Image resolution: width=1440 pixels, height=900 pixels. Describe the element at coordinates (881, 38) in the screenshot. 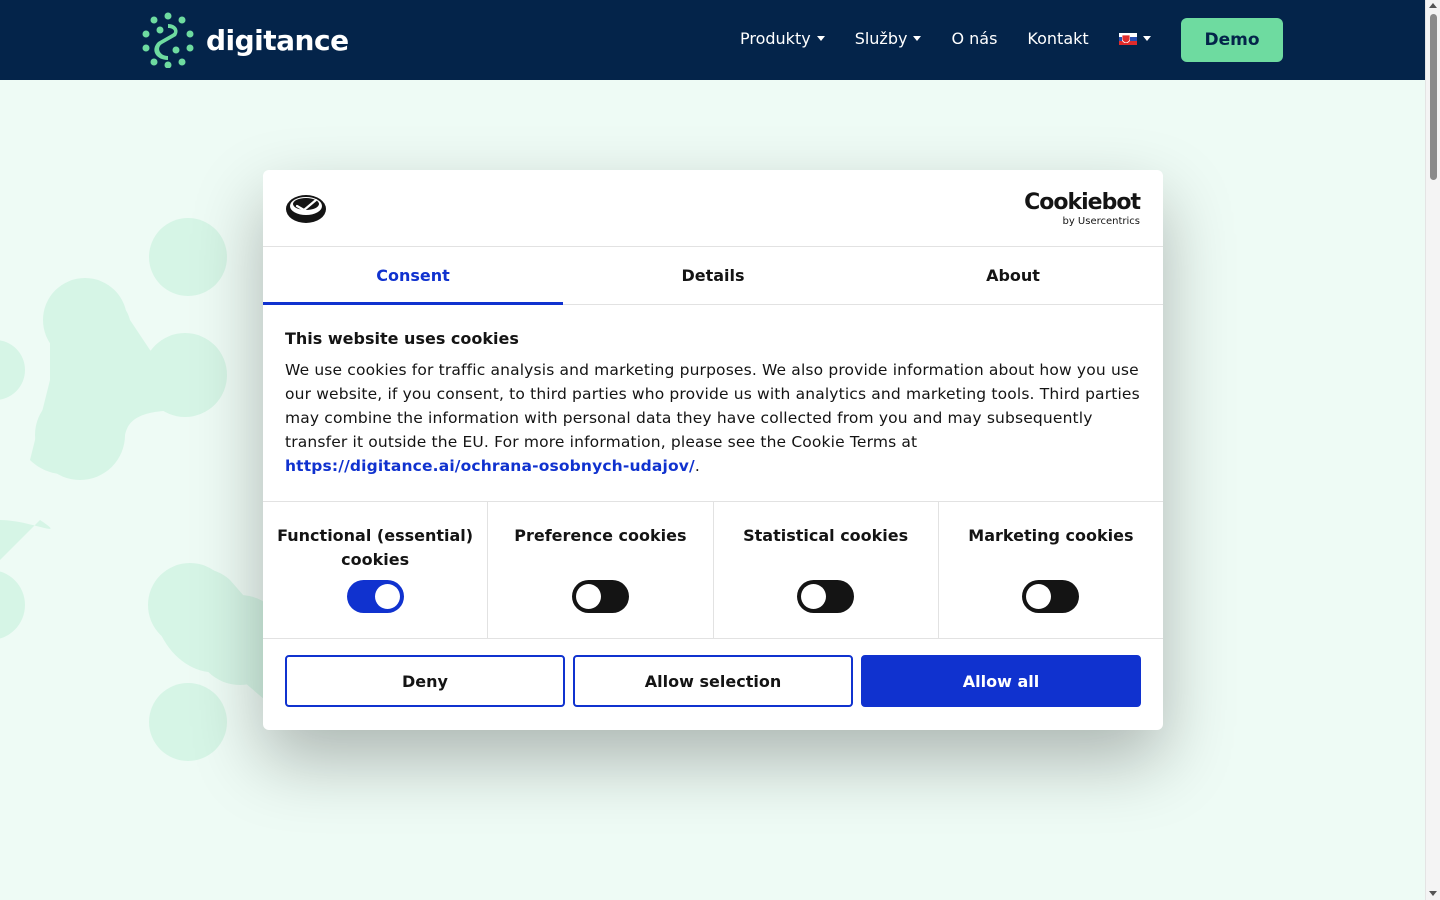

I see `nav-item-label: Služby` at that location.